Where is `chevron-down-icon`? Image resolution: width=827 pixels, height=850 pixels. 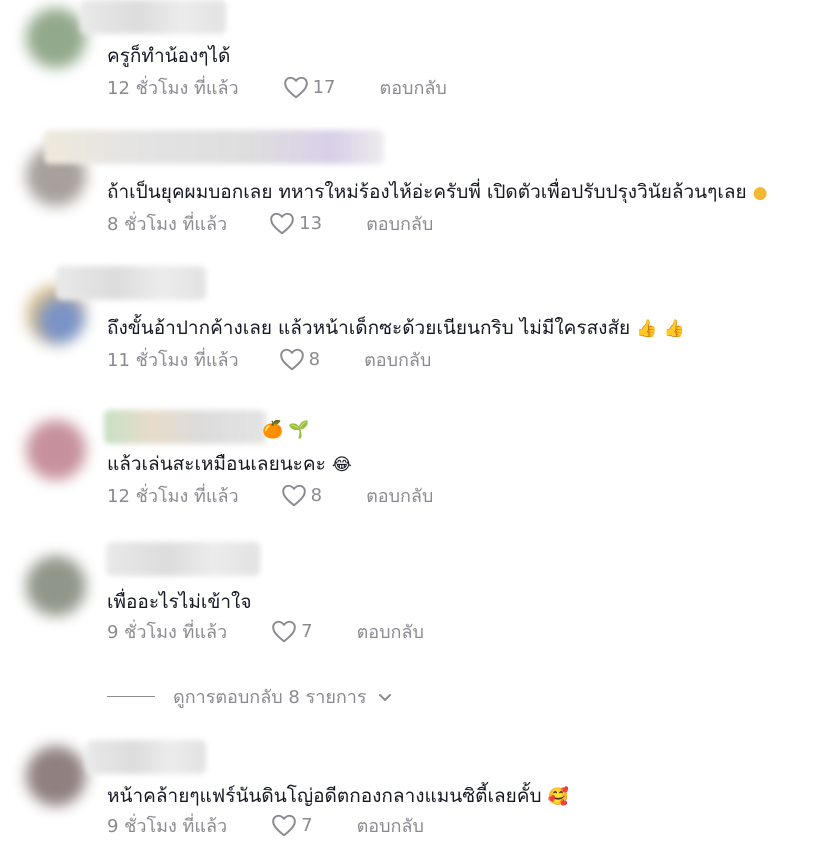
chevron-down-icon is located at coordinates (384, 697).